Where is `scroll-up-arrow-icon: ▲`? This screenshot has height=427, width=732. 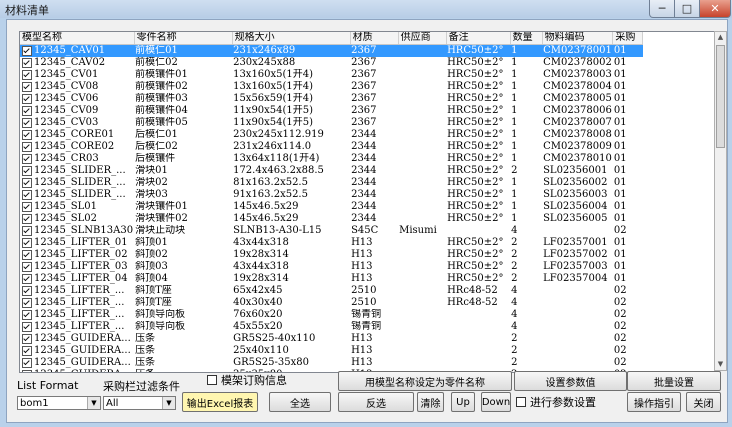 scroll-up-arrow-icon: ▲ is located at coordinates (720, 37).